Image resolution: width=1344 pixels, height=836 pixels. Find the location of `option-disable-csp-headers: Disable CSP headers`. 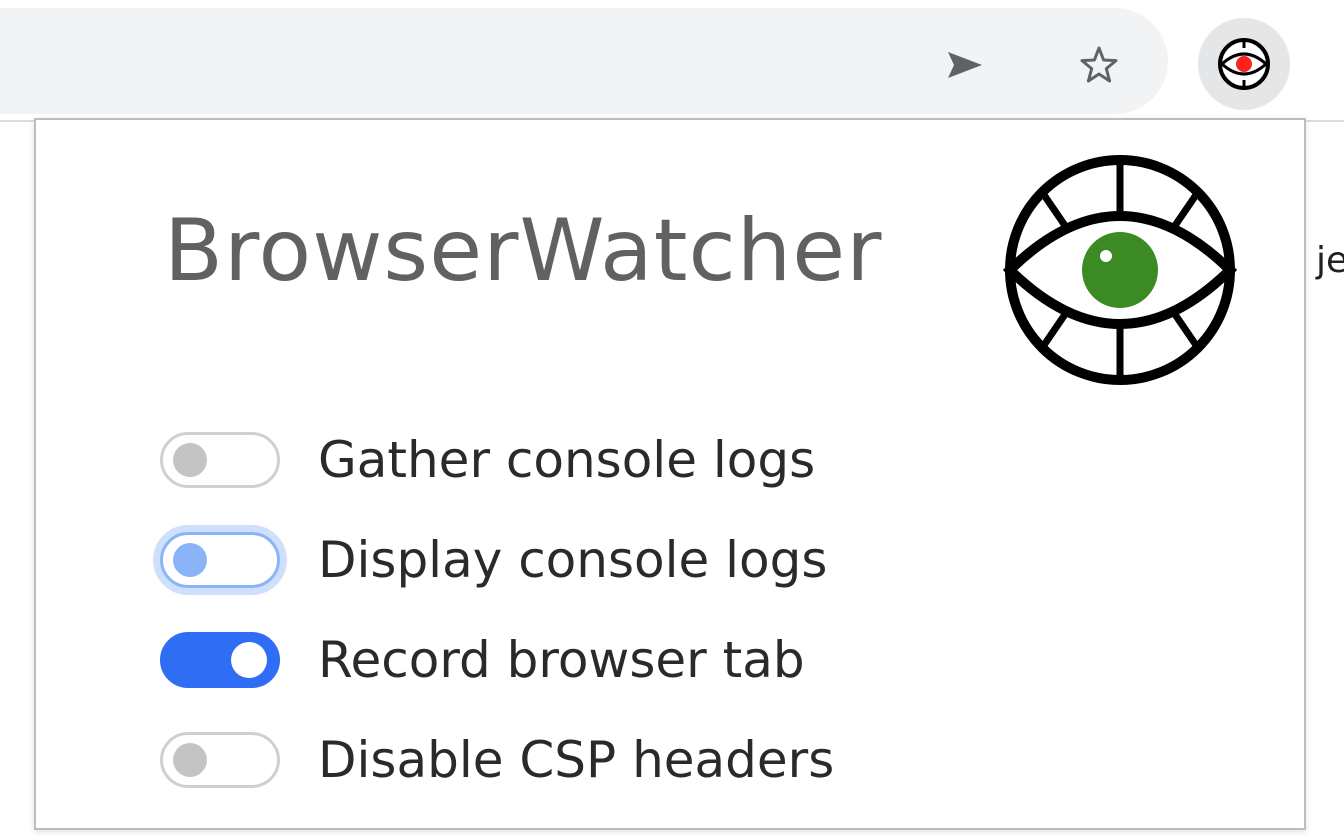

option-disable-csp-headers: Disable CSP headers is located at coordinates (497, 760).